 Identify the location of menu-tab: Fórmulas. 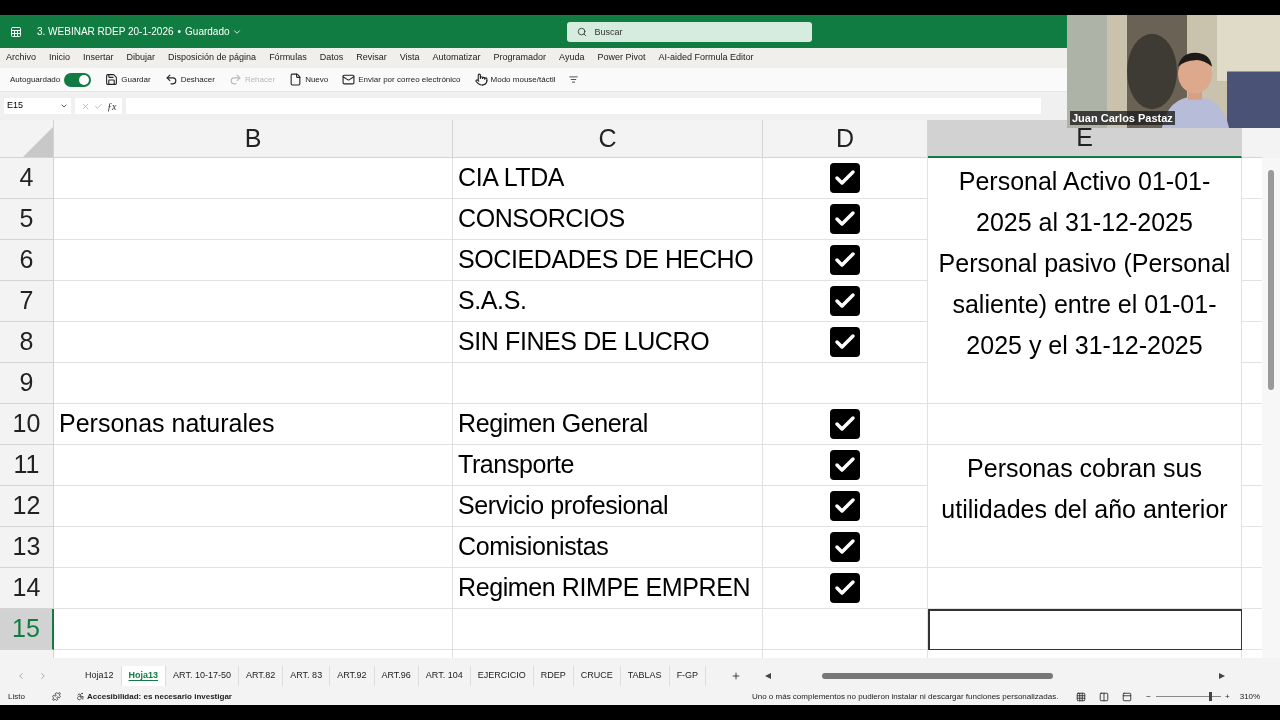
(288, 58).